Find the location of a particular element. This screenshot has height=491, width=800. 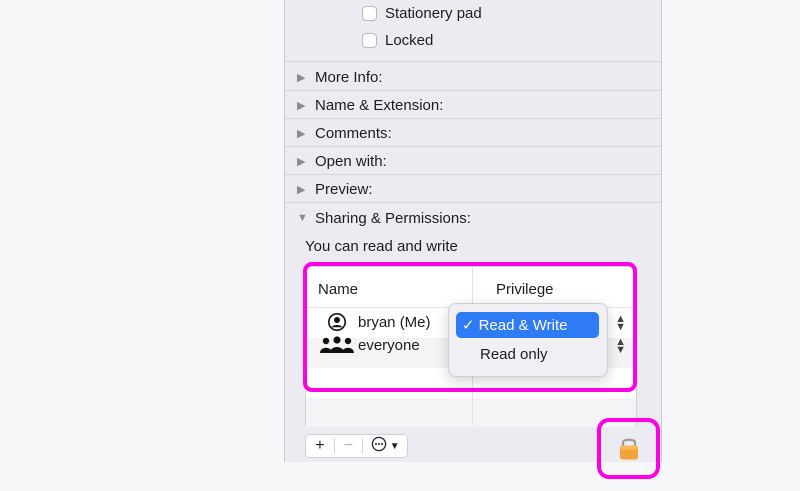

section-preview-label: Preview: is located at coordinates (344, 189).